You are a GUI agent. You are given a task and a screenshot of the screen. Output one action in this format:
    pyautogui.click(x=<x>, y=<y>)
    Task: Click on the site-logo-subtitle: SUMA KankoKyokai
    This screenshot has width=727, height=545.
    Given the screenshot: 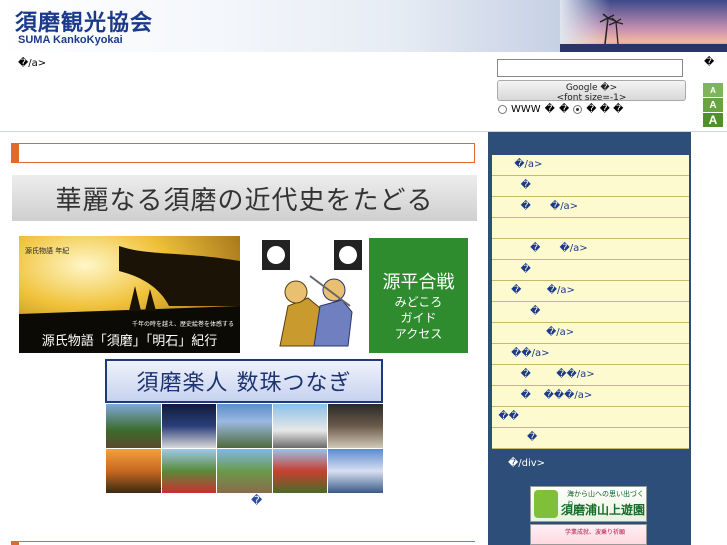 What is the action you would take?
    pyautogui.click(x=70, y=40)
    